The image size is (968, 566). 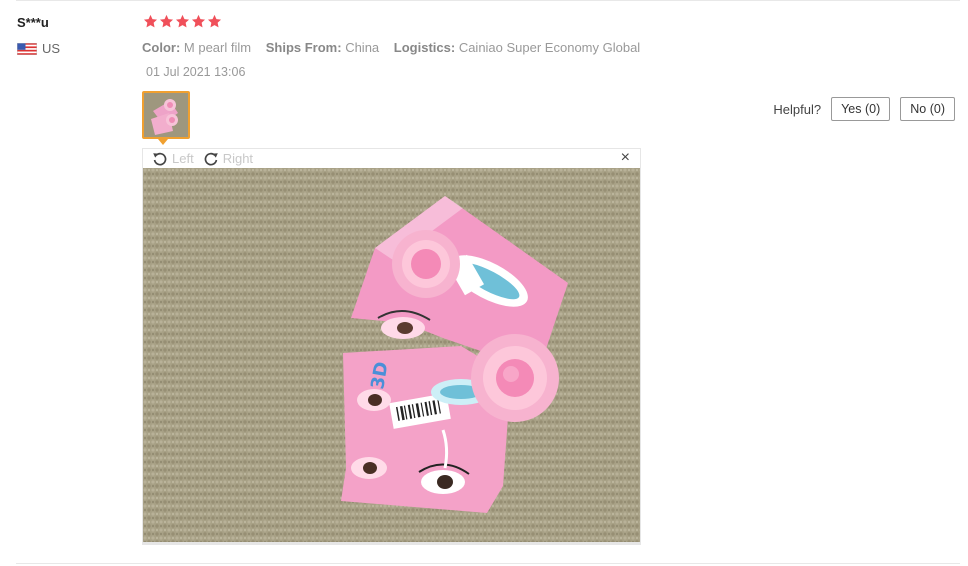 What do you see at coordinates (217, 47) in the screenshot?
I see `color-value: M pearl film` at bounding box center [217, 47].